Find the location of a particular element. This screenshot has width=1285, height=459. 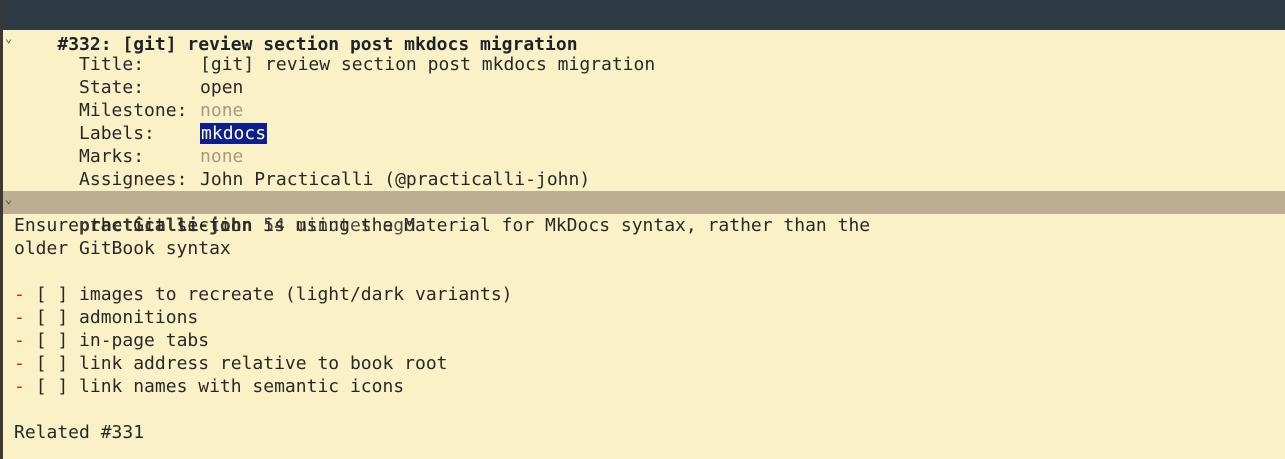

field-assignees-value: John Practicalli (@practicalli-john) is located at coordinates (395, 179).